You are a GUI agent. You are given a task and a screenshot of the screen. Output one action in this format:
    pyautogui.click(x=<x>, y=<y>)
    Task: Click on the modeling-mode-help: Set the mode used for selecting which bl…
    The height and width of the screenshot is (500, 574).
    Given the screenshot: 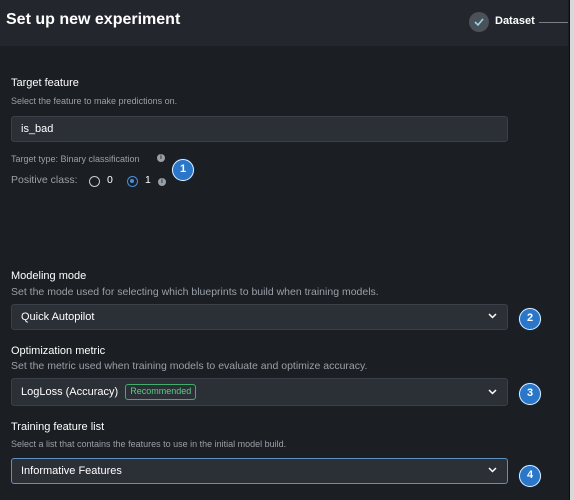 What is the action you would take?
    pyautogui.click(x=195, y=292)
    